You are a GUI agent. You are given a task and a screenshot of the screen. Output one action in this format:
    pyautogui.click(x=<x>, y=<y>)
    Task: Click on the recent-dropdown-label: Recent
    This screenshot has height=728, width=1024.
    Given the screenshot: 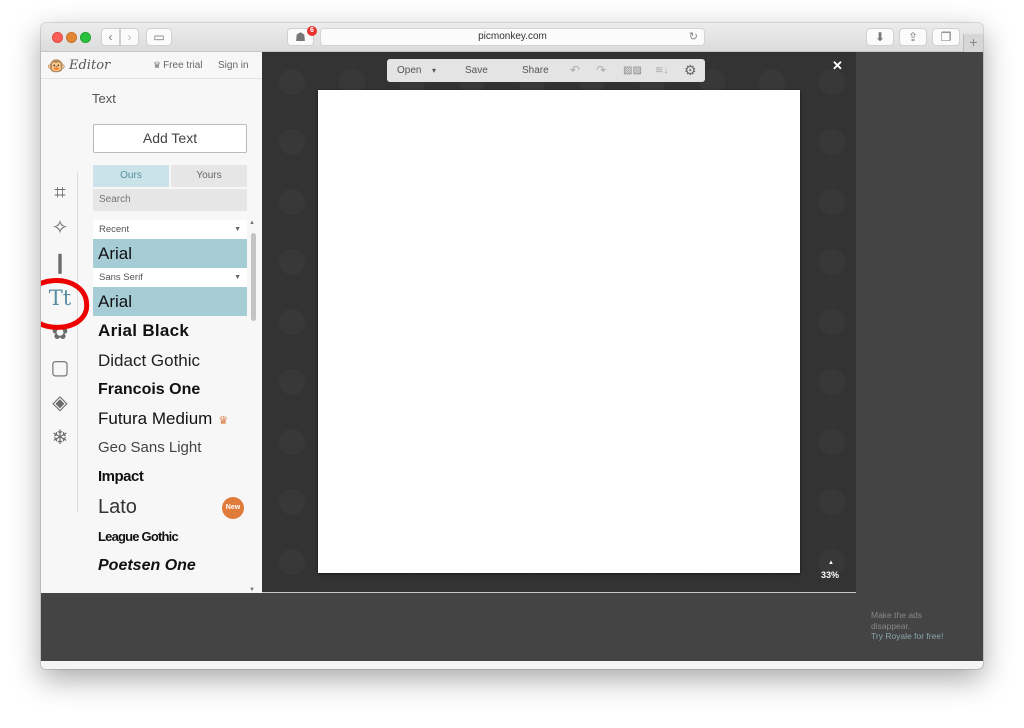 What is the action you would take?
    pyautogui.click(x=114, y=229)
    